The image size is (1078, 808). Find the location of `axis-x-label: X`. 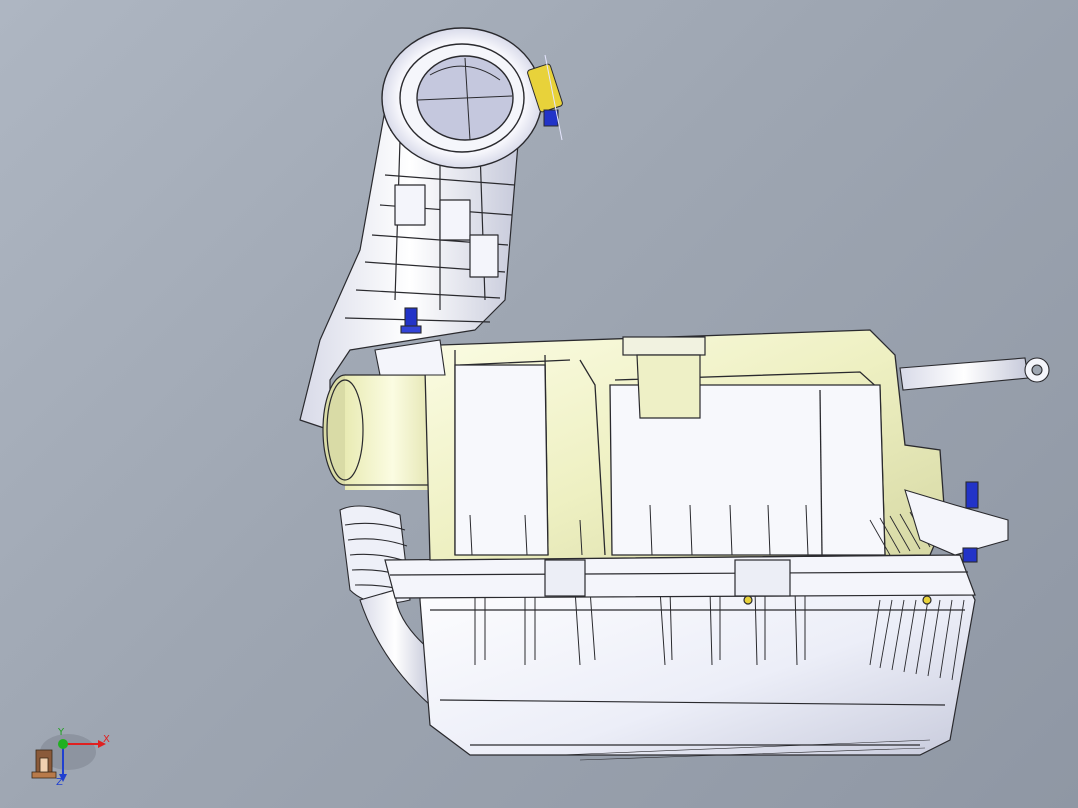

axis-x-label: X is located at coordinates (106, 739).